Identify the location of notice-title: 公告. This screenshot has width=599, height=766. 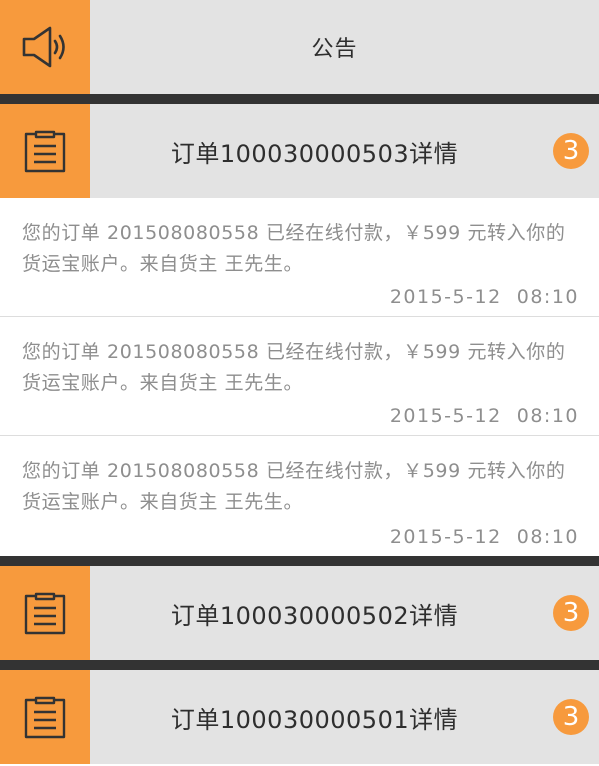
(334, 49).